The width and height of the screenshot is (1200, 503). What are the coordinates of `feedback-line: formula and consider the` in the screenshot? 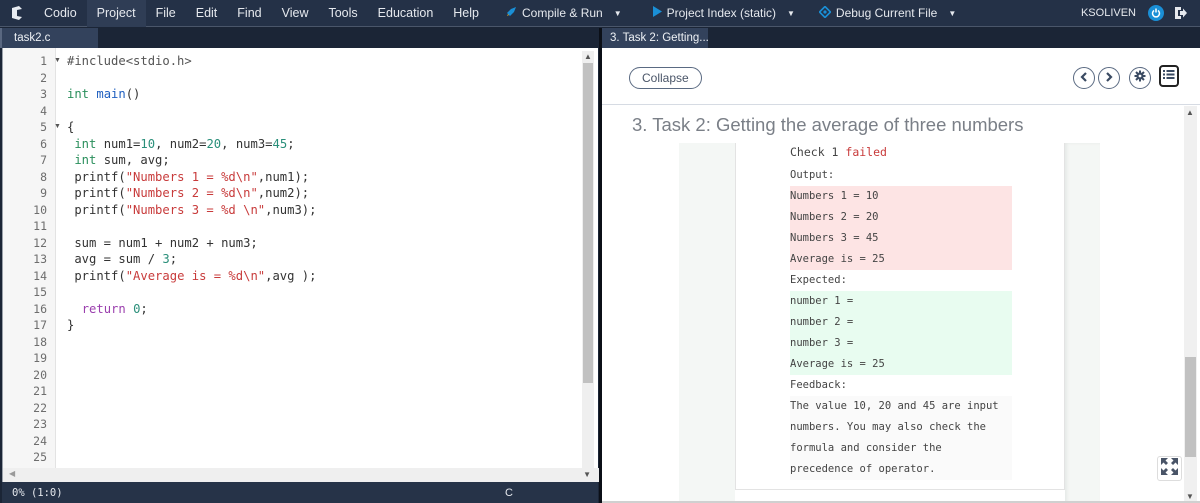 It's located at (901, 448).